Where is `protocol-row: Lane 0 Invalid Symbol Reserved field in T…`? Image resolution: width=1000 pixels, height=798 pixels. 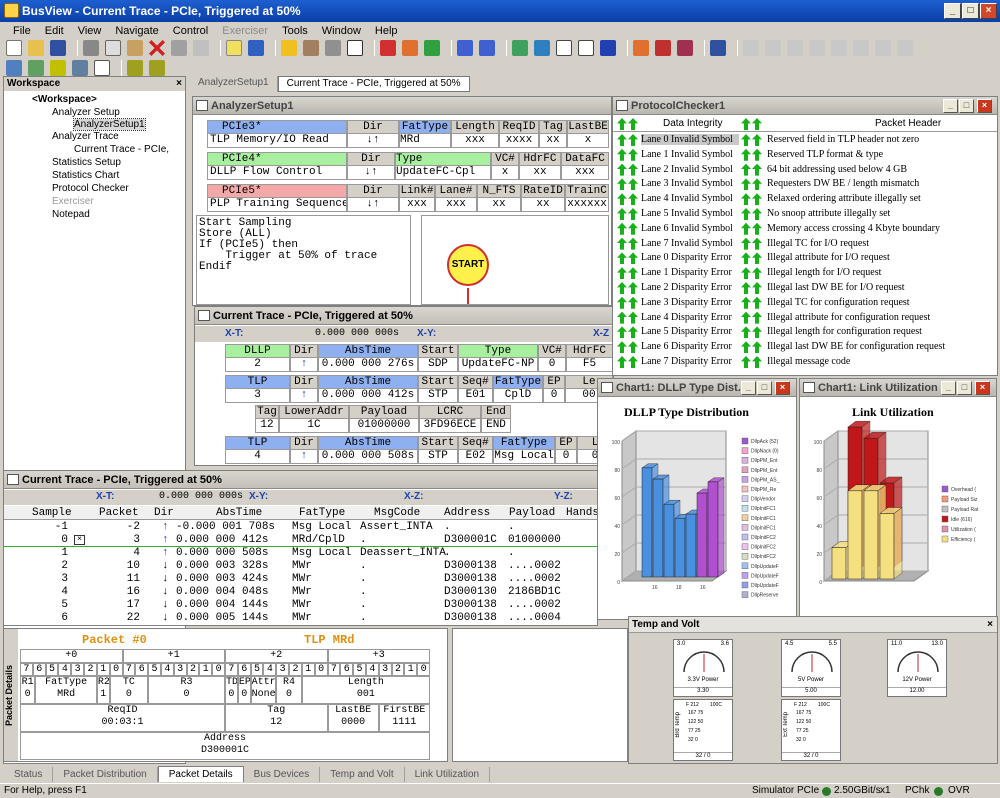 protocol-row: Lane 0 Invalid Symbol Reserved field in T… is located at coordinates (805, 140).